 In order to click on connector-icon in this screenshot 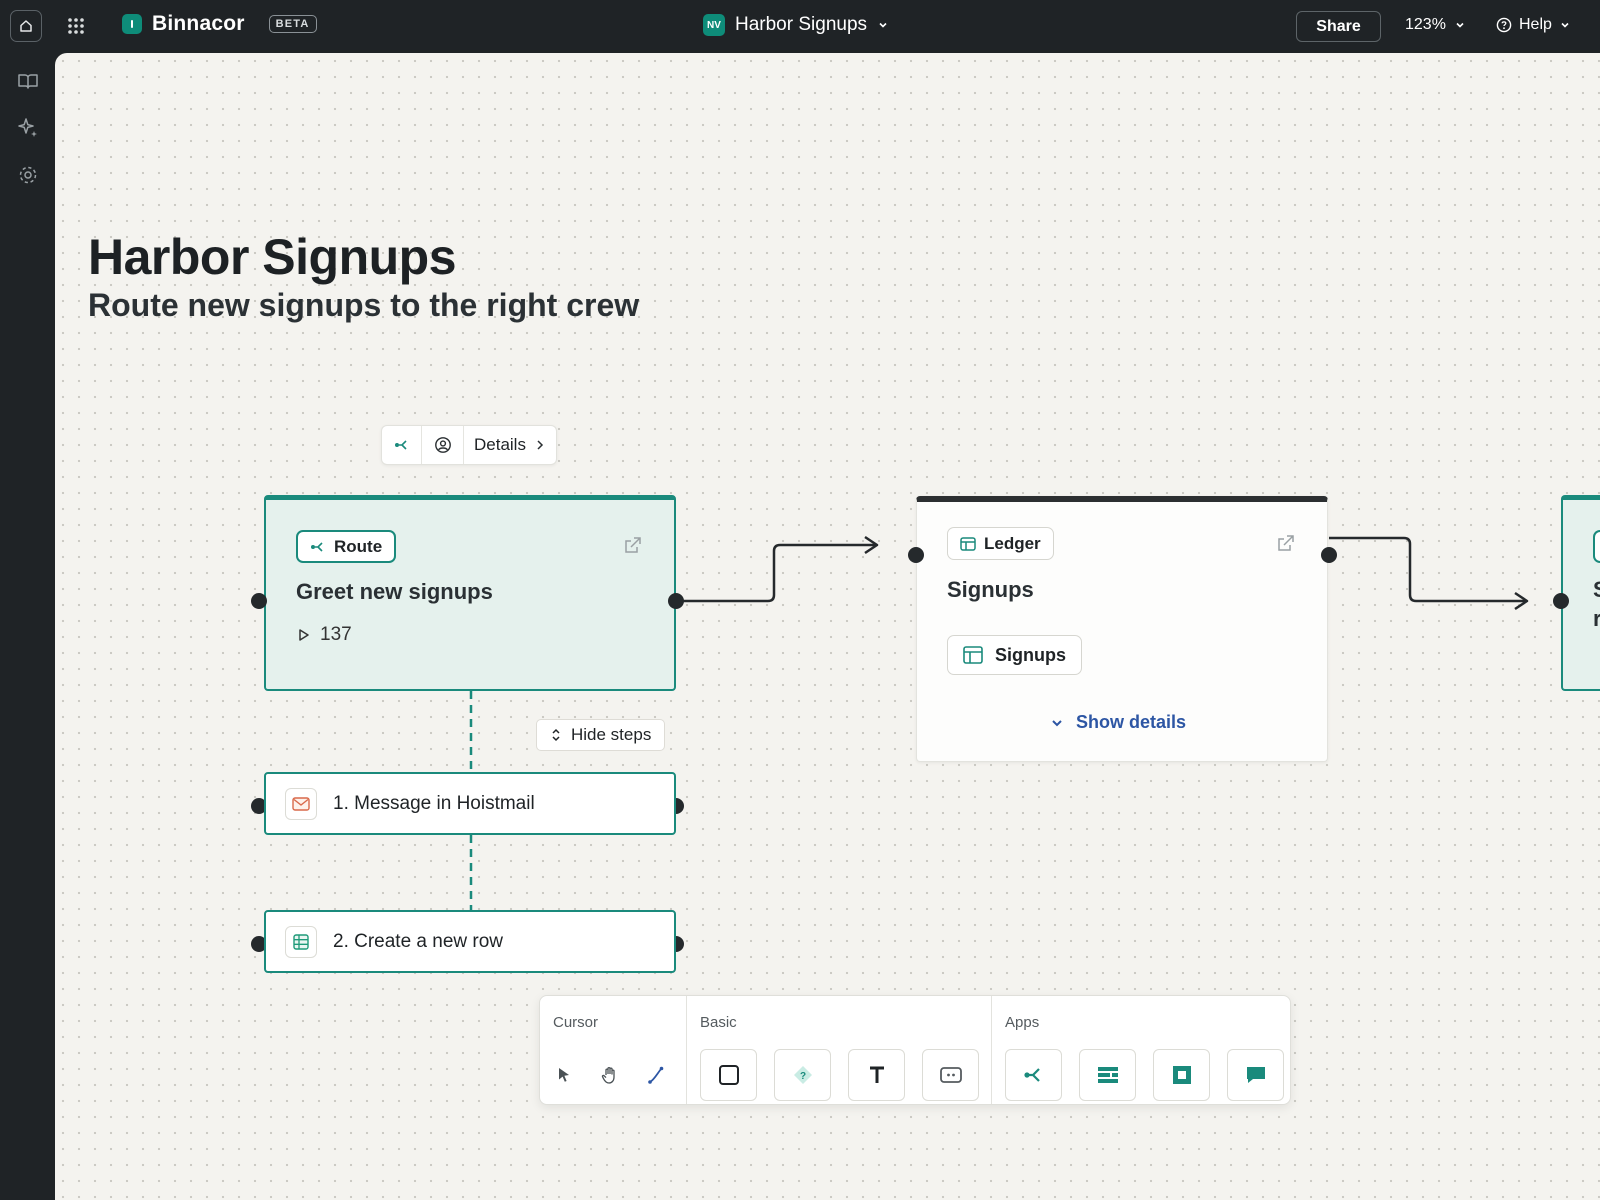, I will do `click(656, 1075)`.